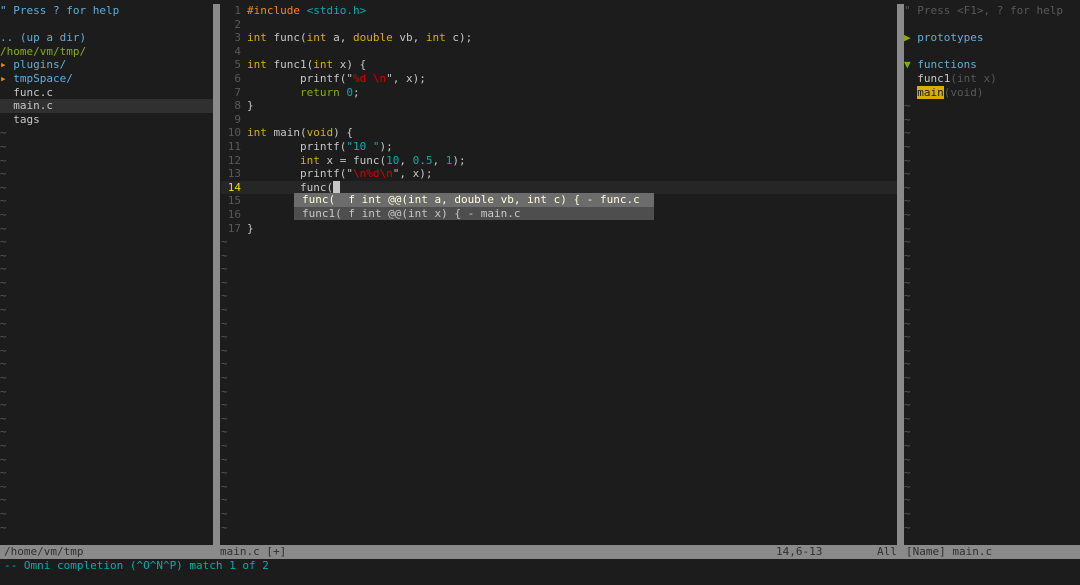  Describe the element at coordinates (237, 10) in the screenshot. I see `line-number: 1` at that location.